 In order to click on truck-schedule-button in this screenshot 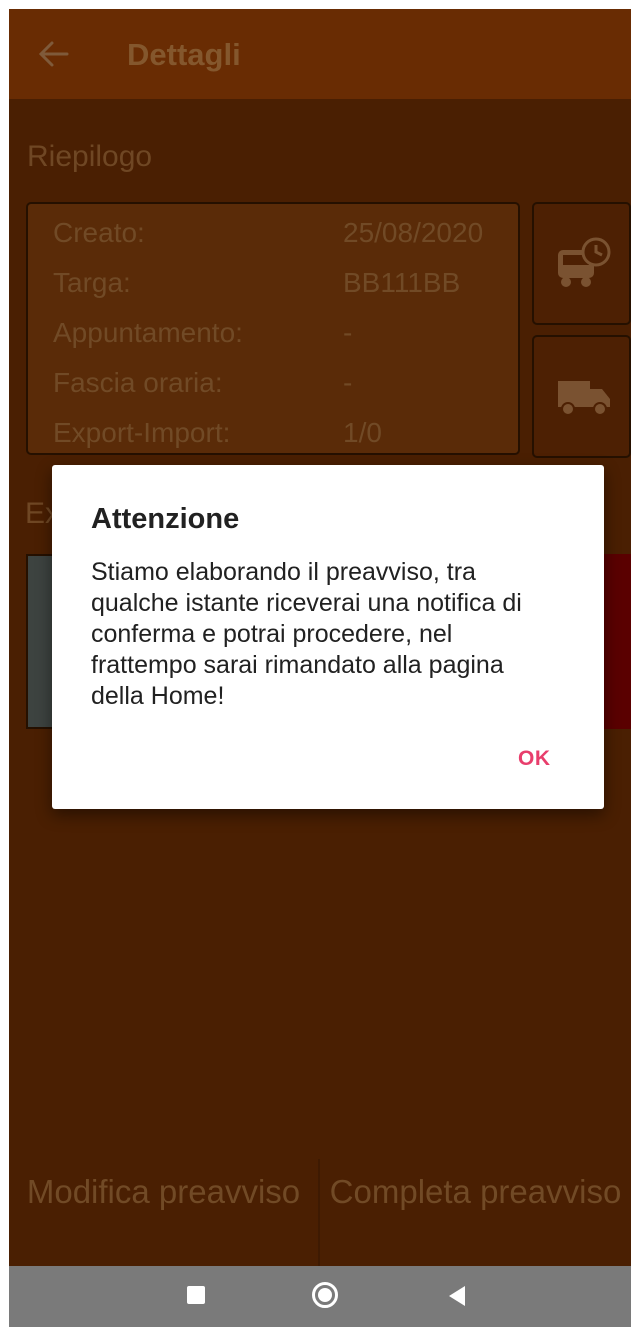, I will do `click(581, 263)`.